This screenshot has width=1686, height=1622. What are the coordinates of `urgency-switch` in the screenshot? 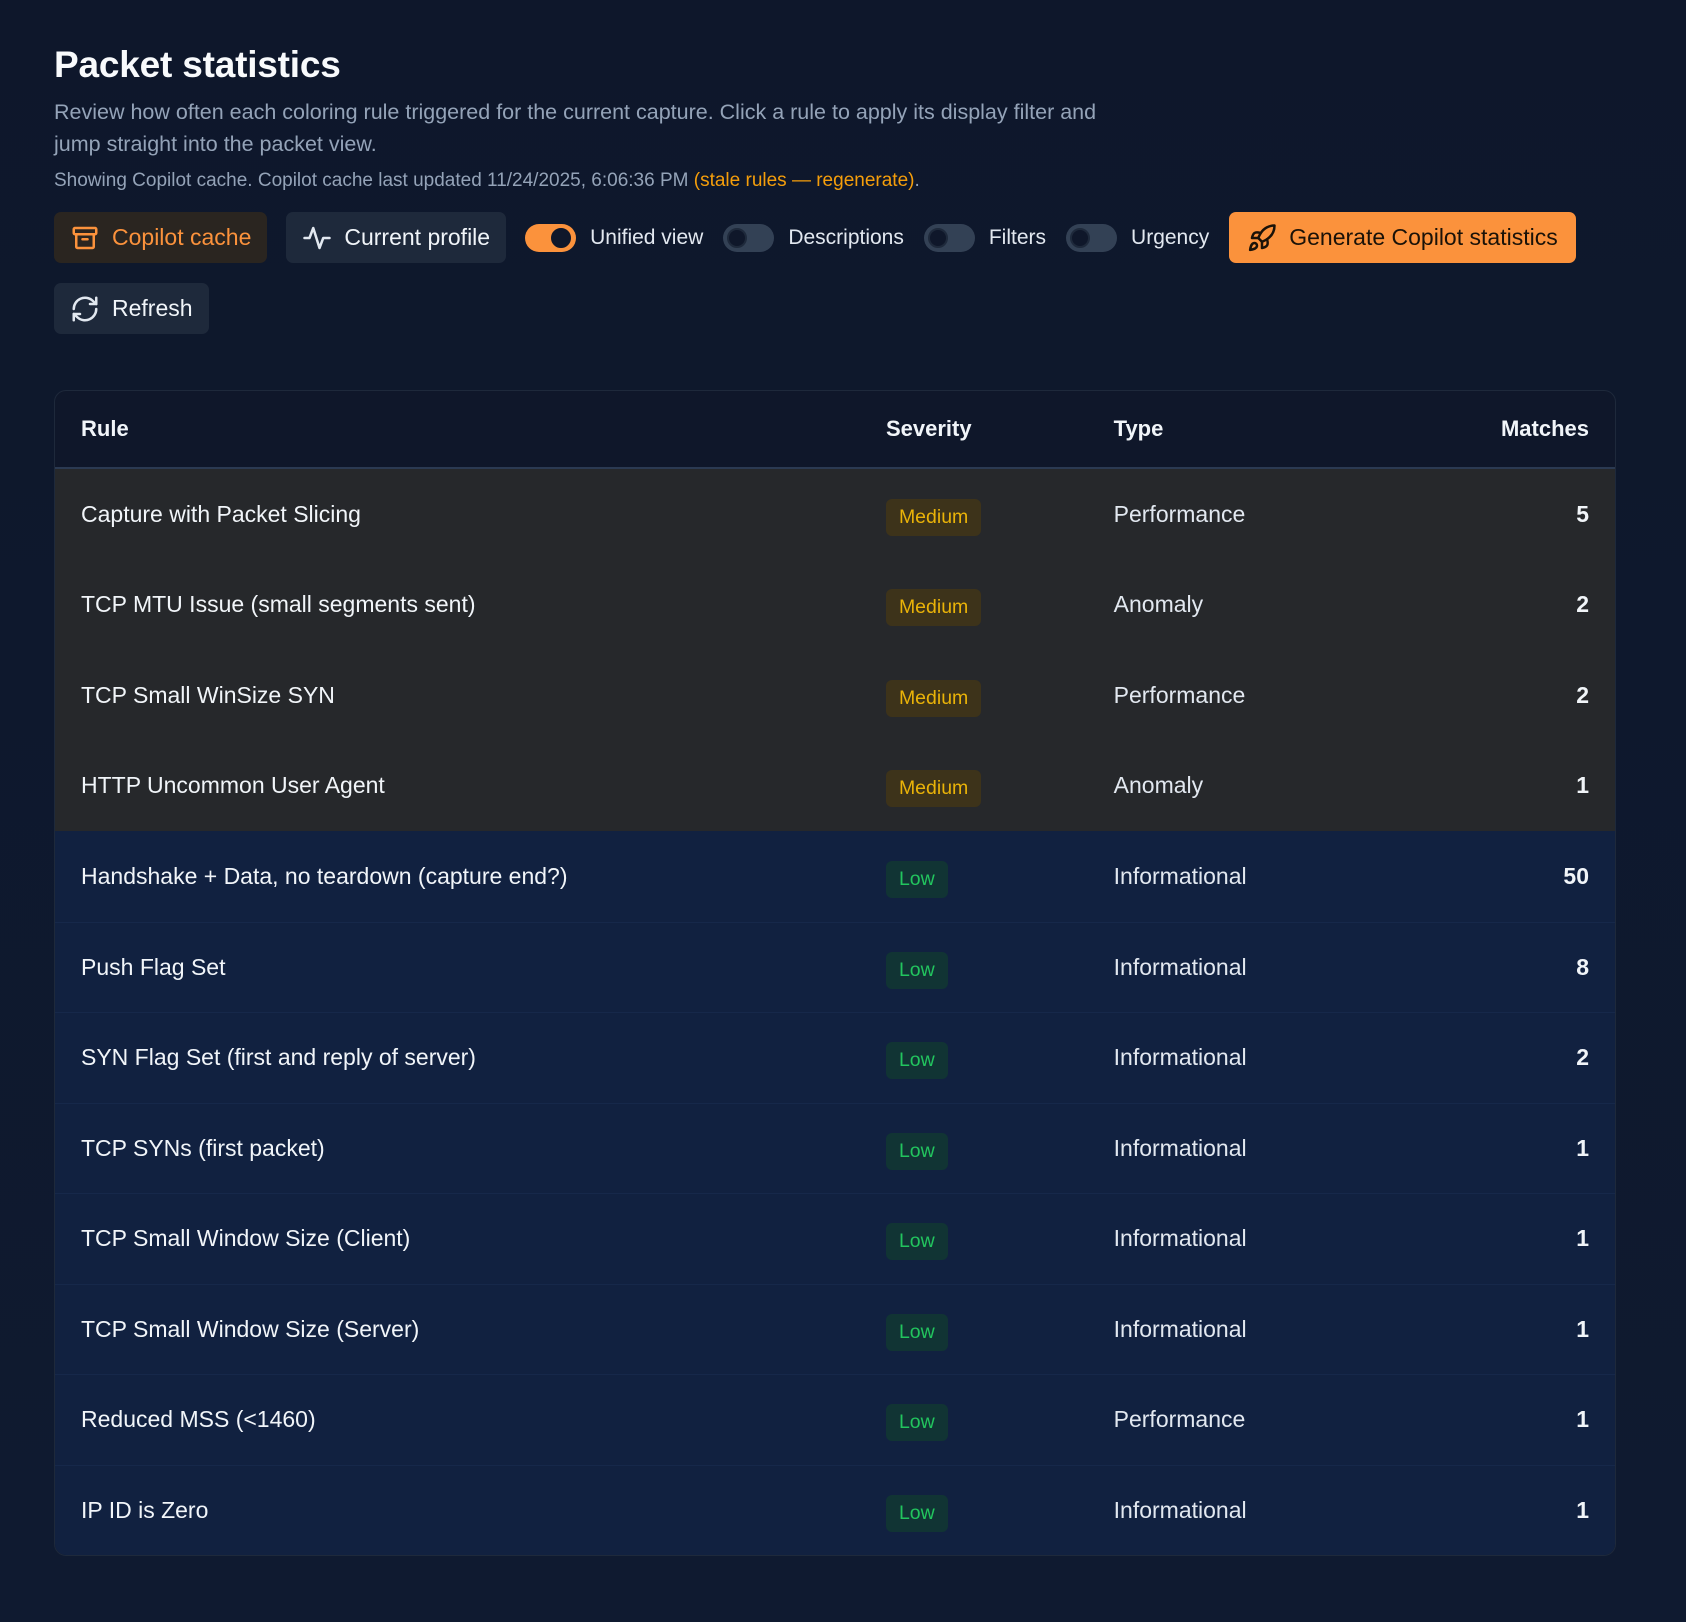 It's located at (1092, 237).